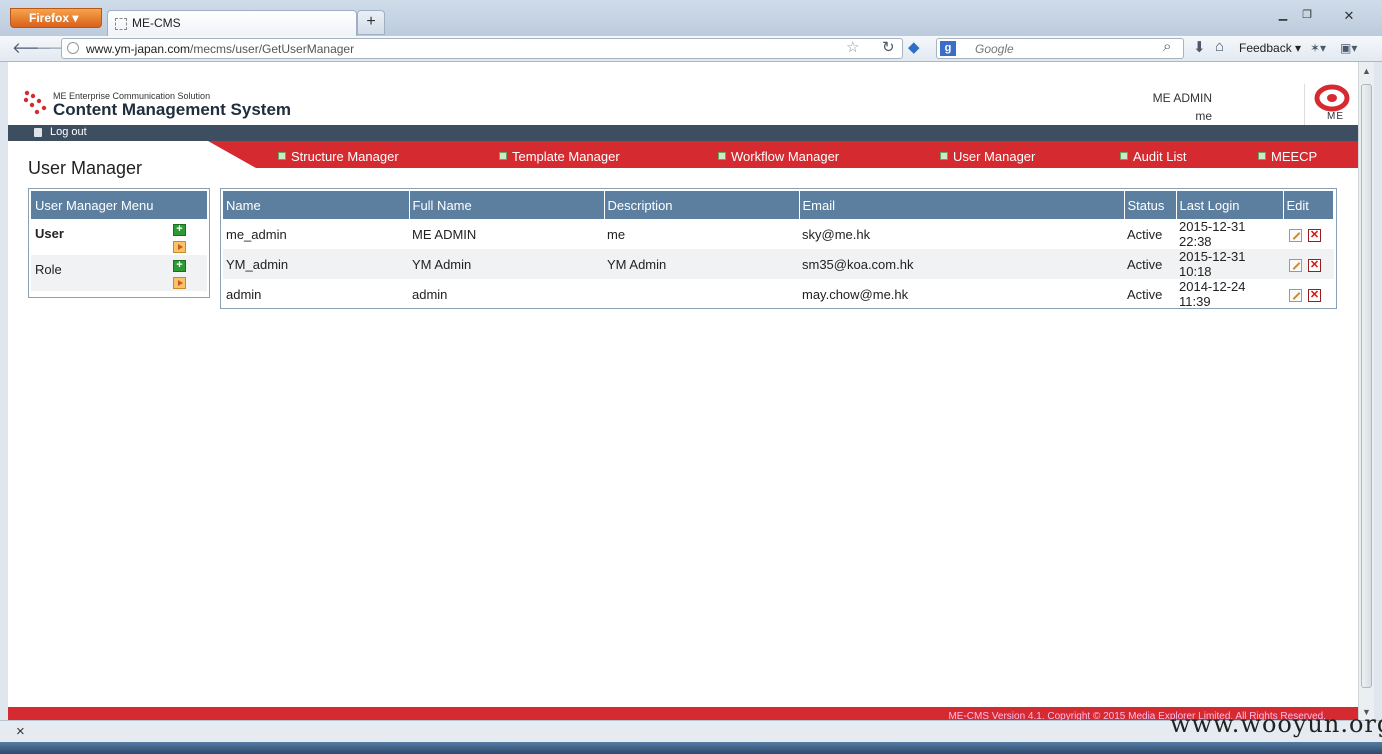 The height and width of the screenshot is (754, 1382). What do you see at coordinates (73, 48) in the screenshot?
I see `site-identity-icon` at bounding box center [73, 48].